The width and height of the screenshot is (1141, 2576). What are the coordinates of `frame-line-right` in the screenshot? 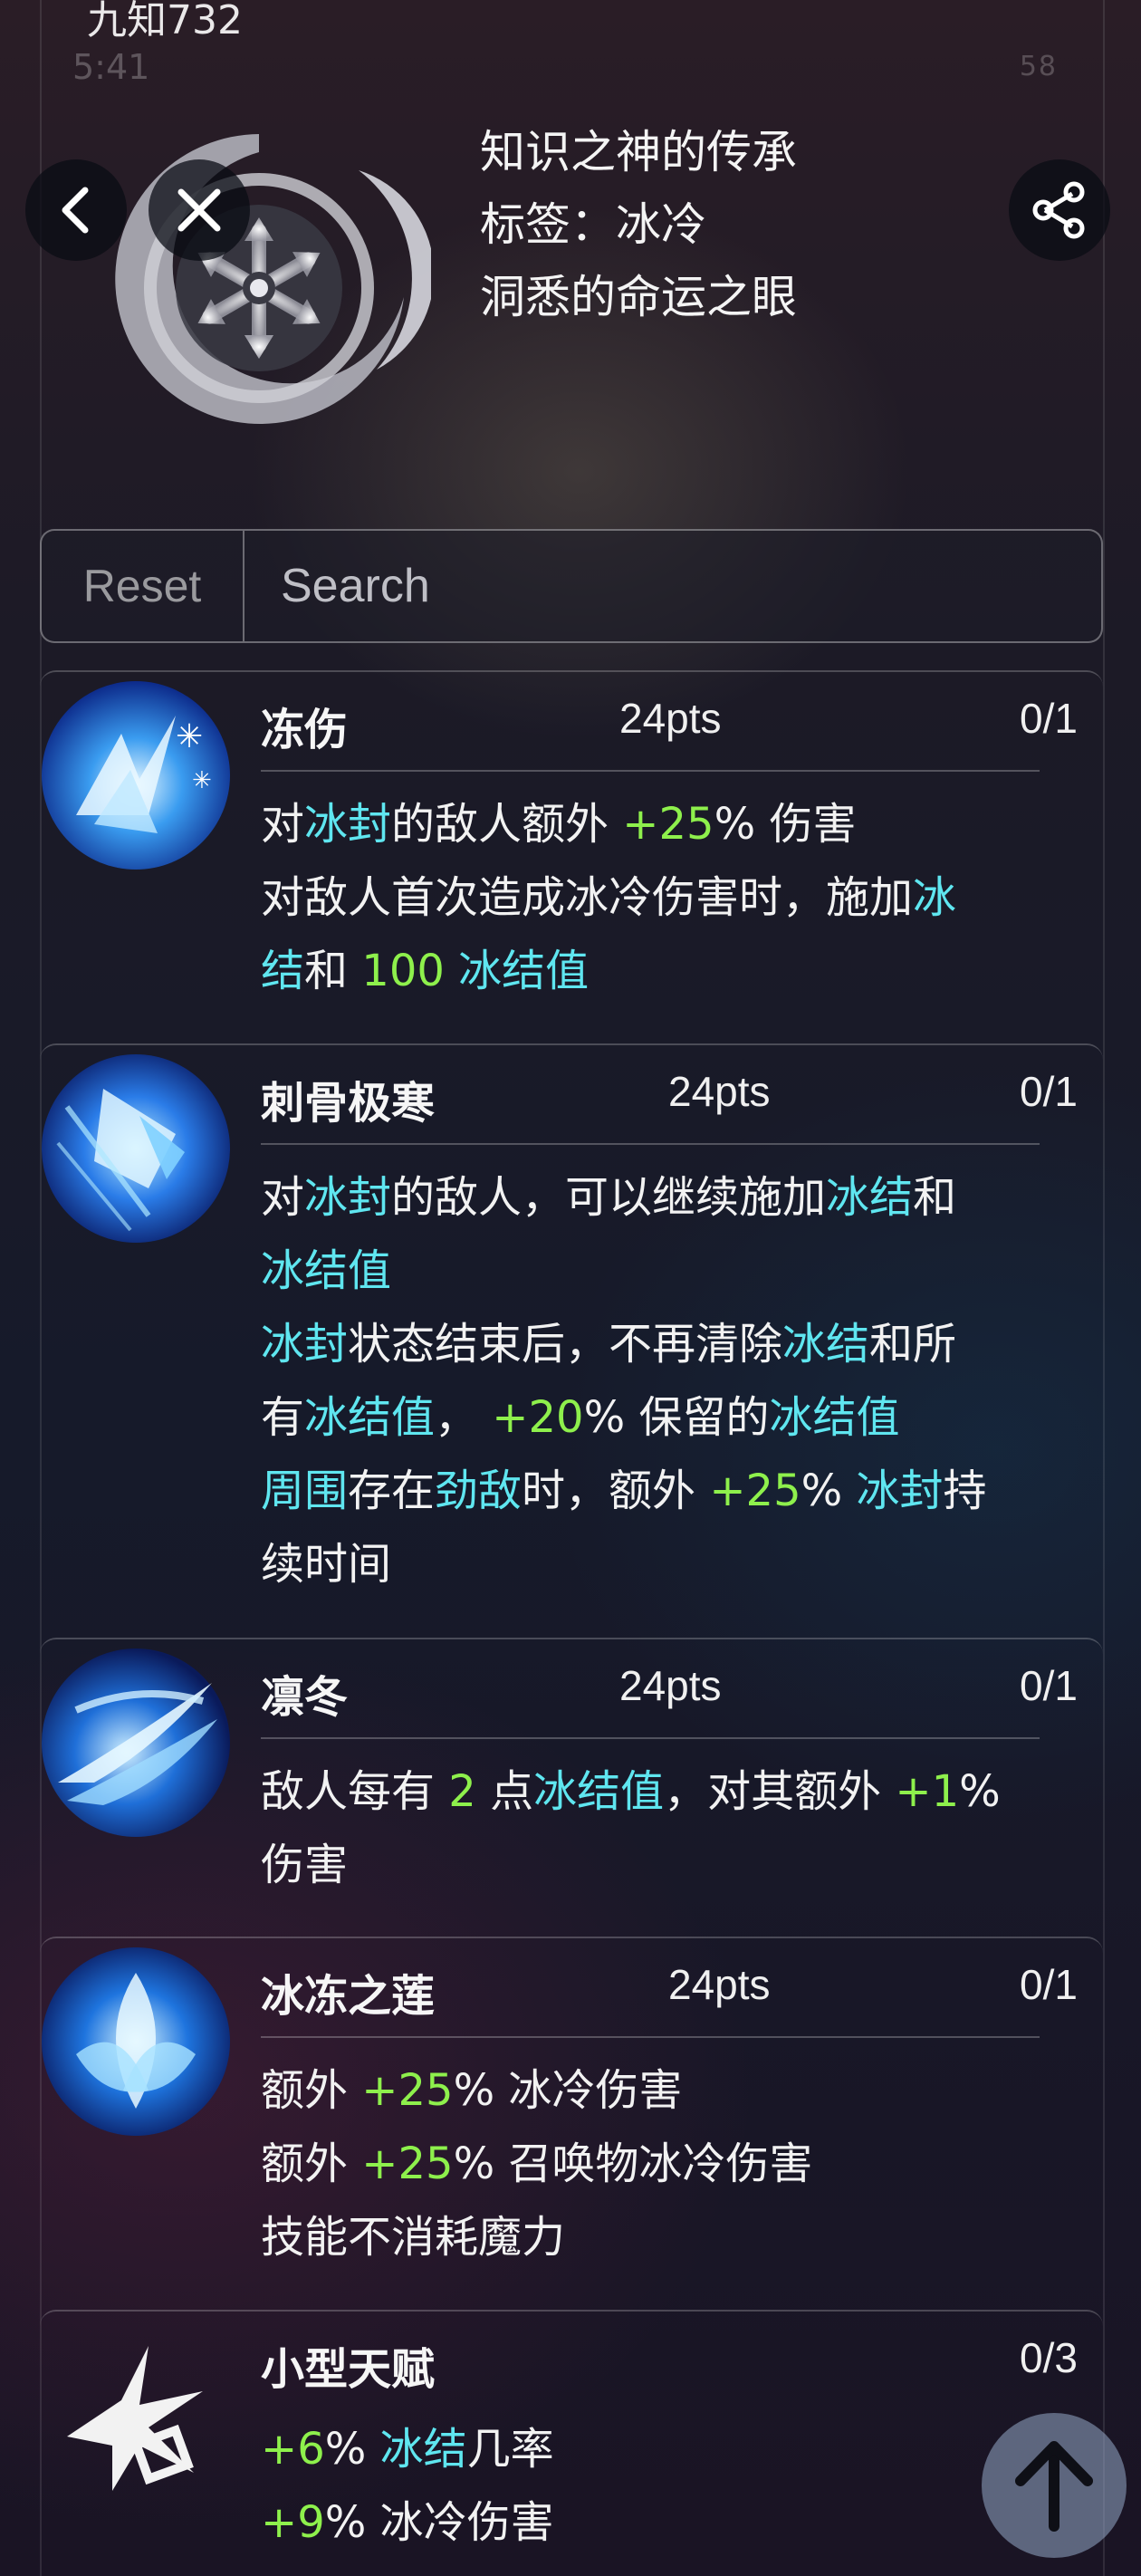 It's located at (1104, 1288).